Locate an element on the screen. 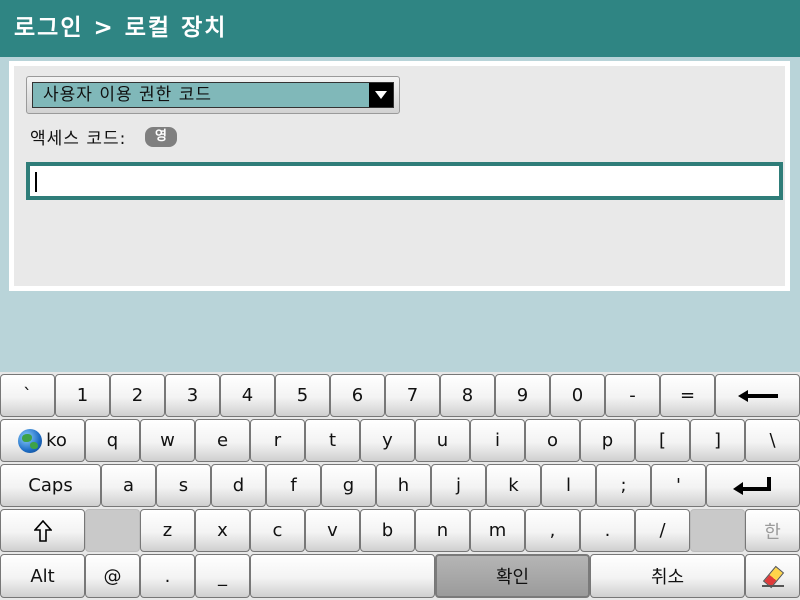  dropdown-arrow-button is located at coordinates (381, 95).